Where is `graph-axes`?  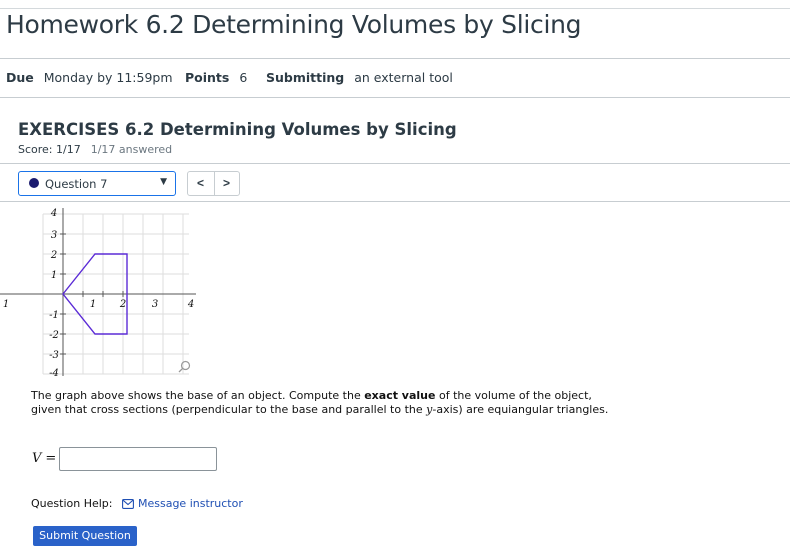 graph-axes is located at coordinates (98, 292).